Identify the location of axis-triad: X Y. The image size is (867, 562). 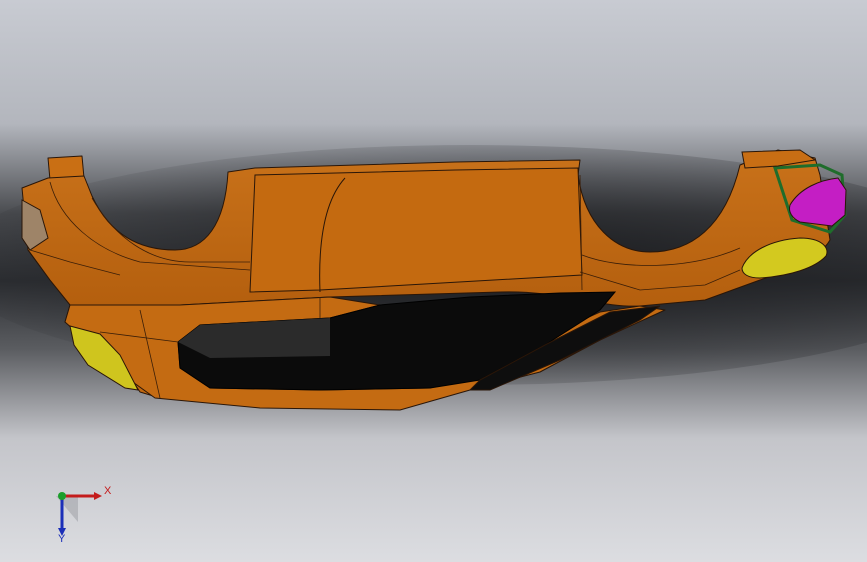
(84, 514).